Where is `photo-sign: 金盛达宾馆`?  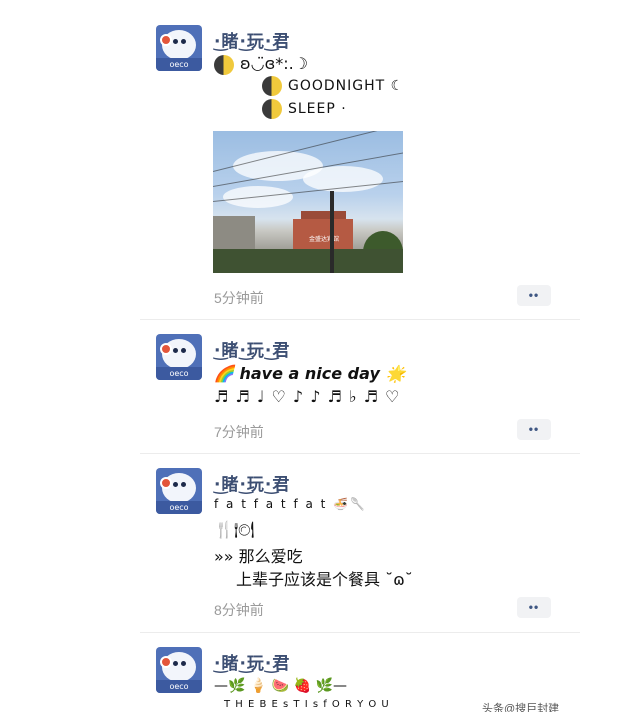
photo-sign: 金盛达宾馆 is located at coordinates (324, 239).